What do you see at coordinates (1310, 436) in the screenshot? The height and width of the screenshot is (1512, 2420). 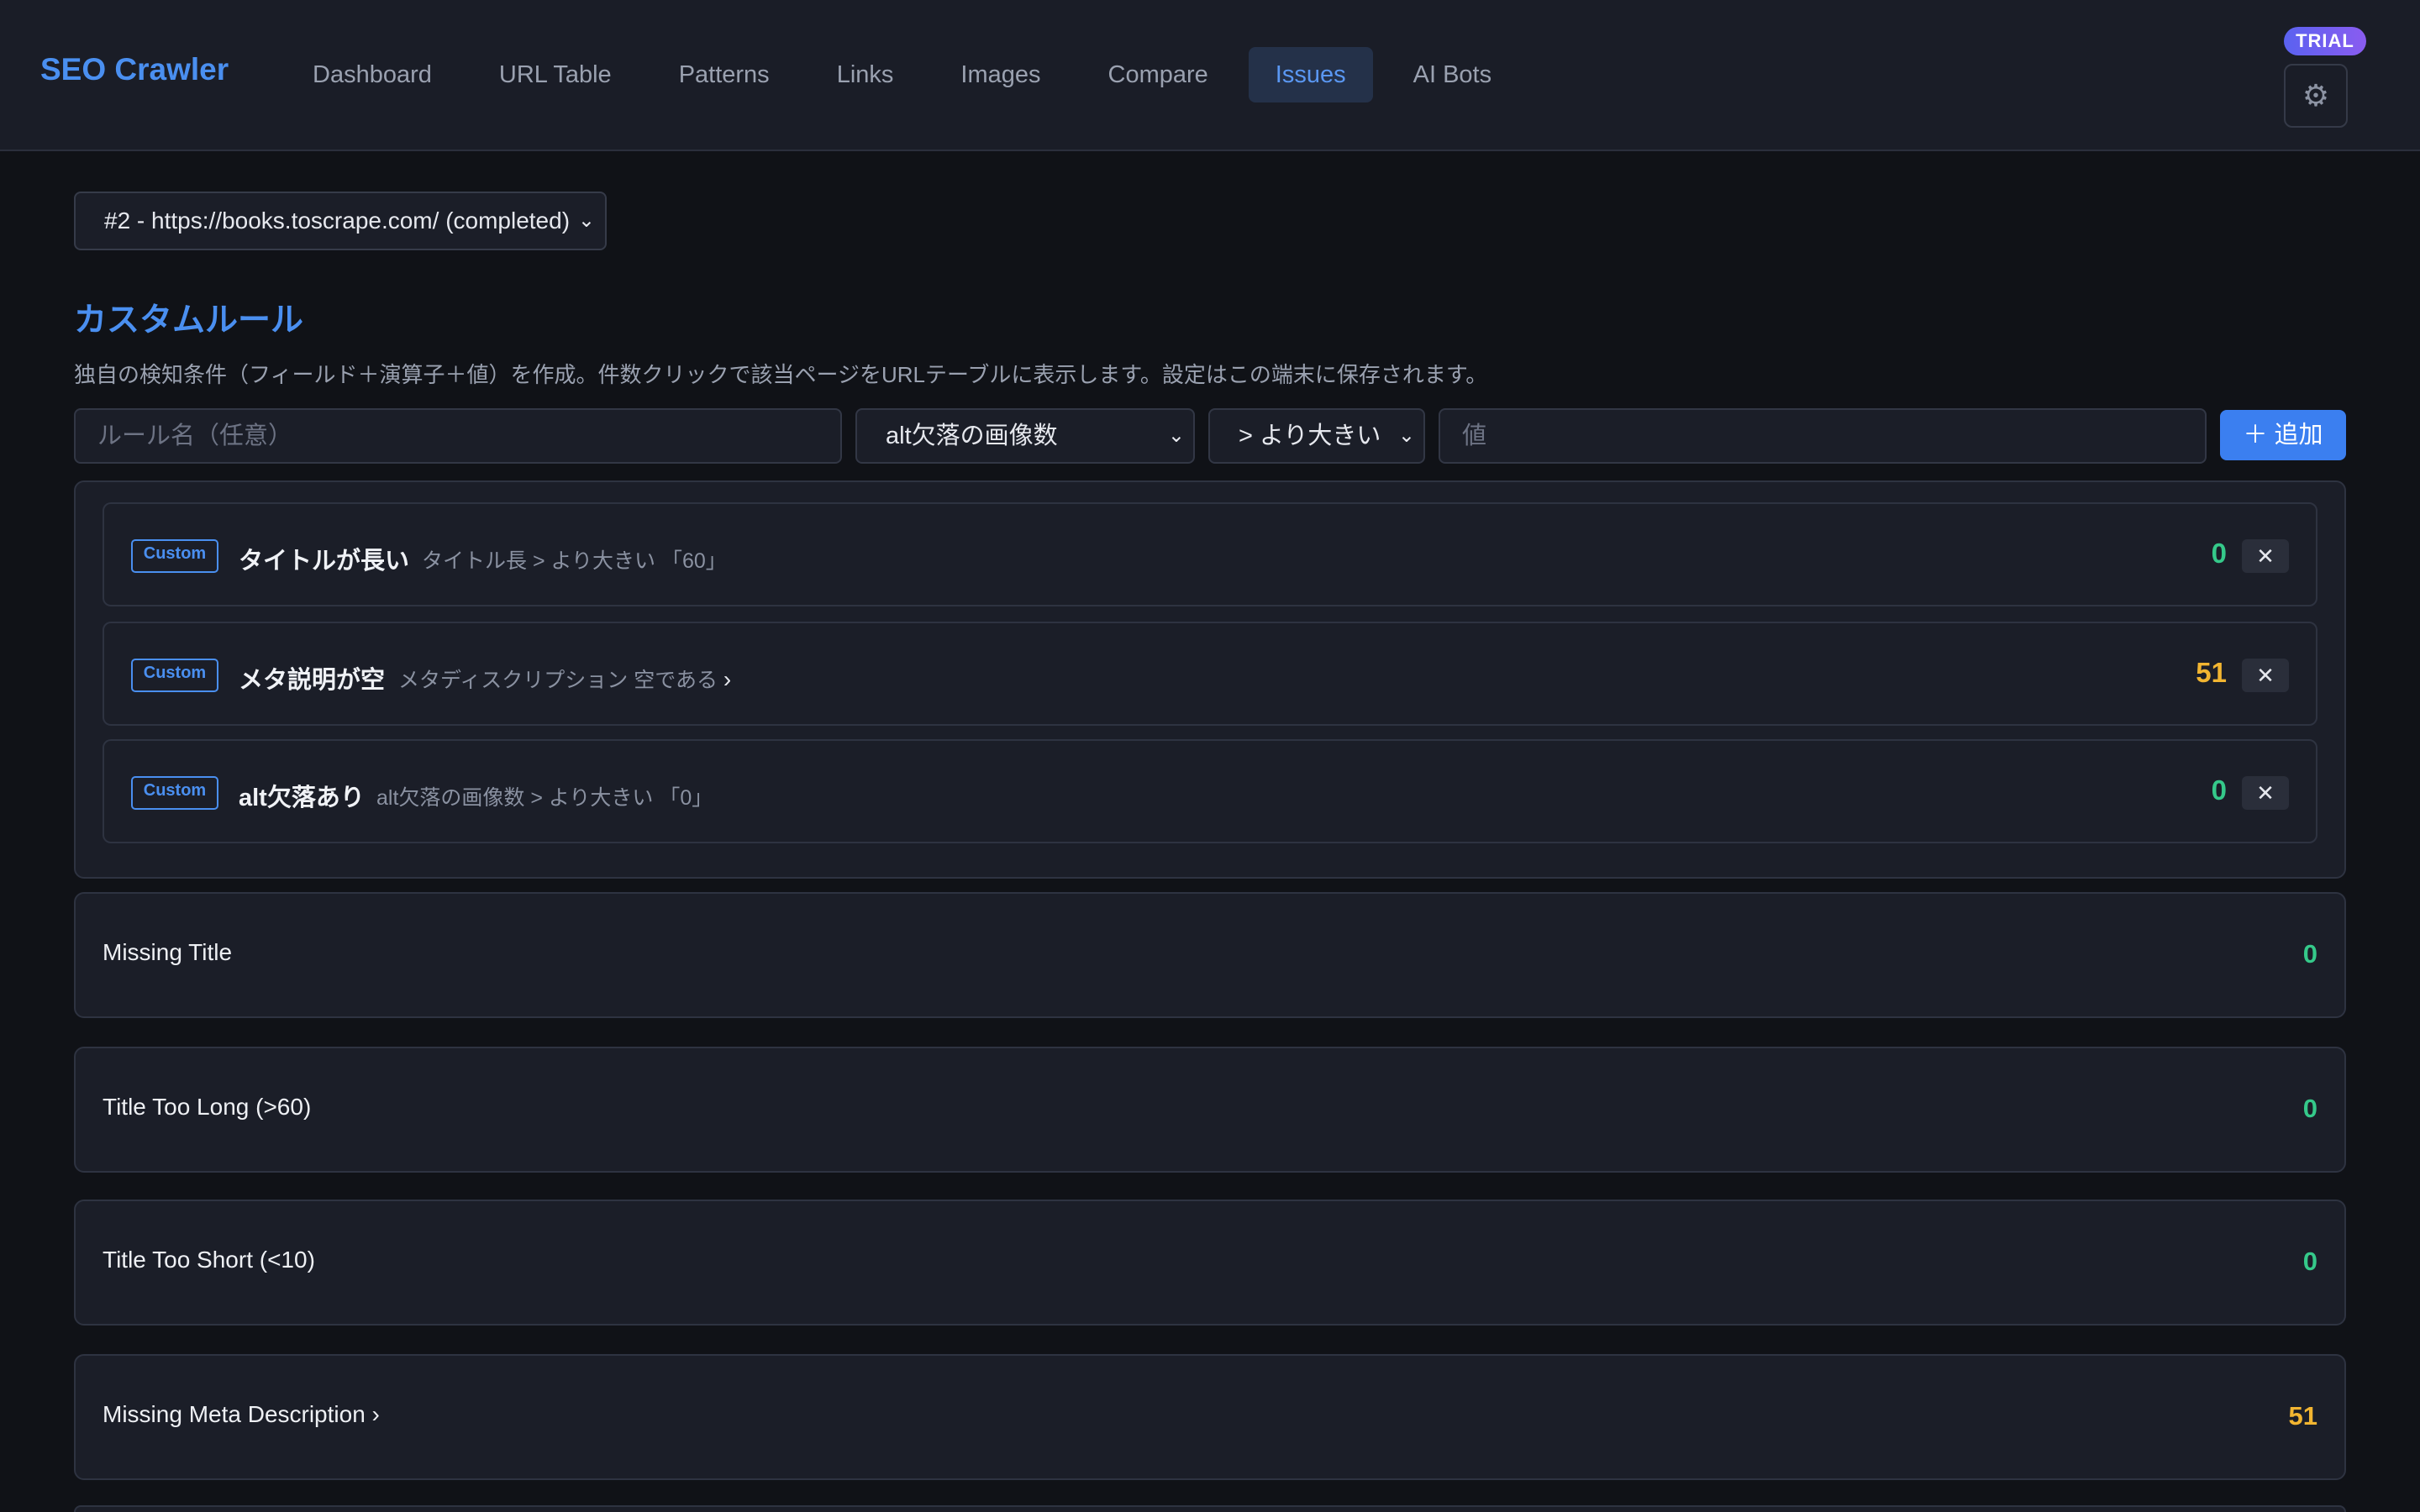 I see `rule-operator-value: > より大きい` at bounding box center [1310, 436].